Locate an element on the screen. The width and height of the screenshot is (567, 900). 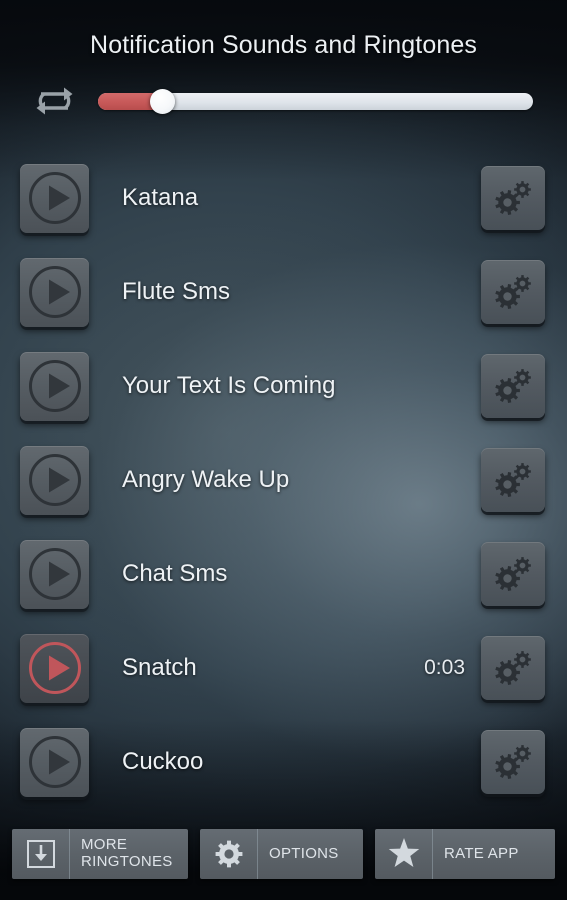
gear-icon is located at coordinates (229, 854).